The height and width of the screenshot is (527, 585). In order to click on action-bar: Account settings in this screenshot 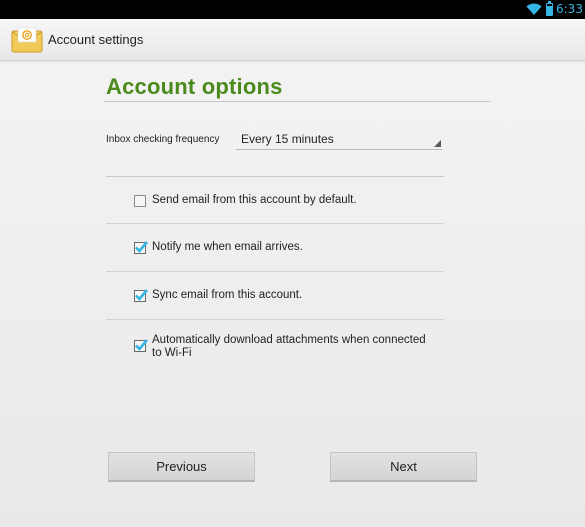, I will do `click(292, 40)`.